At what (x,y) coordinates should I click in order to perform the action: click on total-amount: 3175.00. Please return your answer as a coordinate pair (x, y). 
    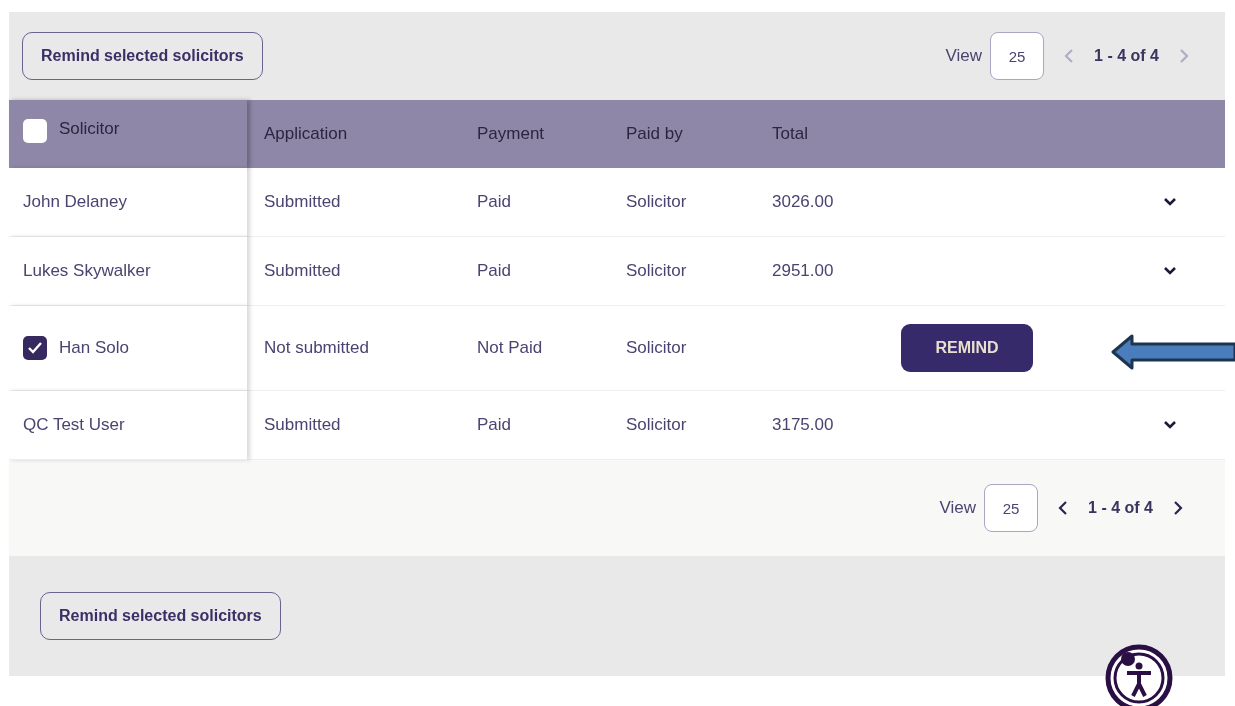
    Looking at the image, I should click on (803, 425).